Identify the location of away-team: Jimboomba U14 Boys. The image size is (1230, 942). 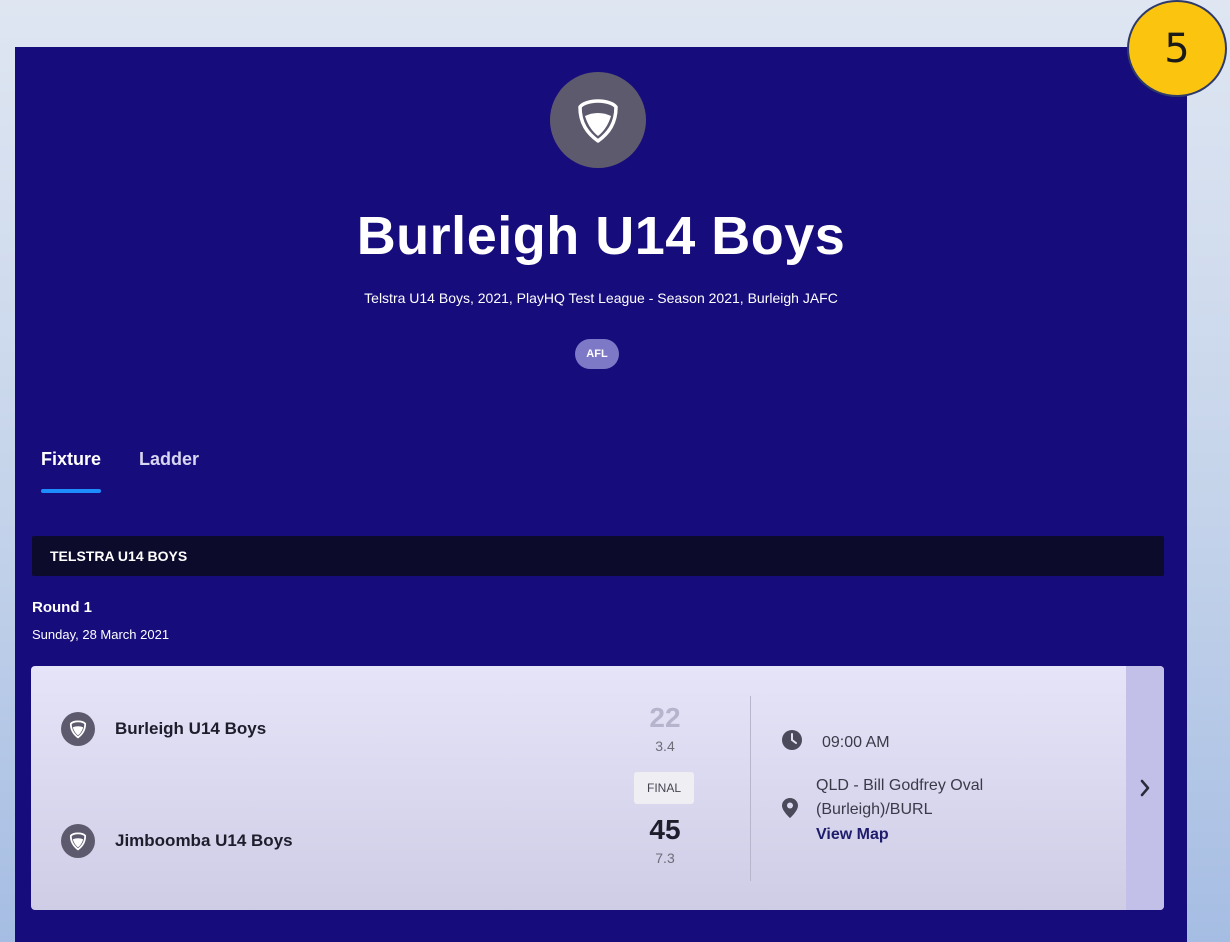
(177, 841).